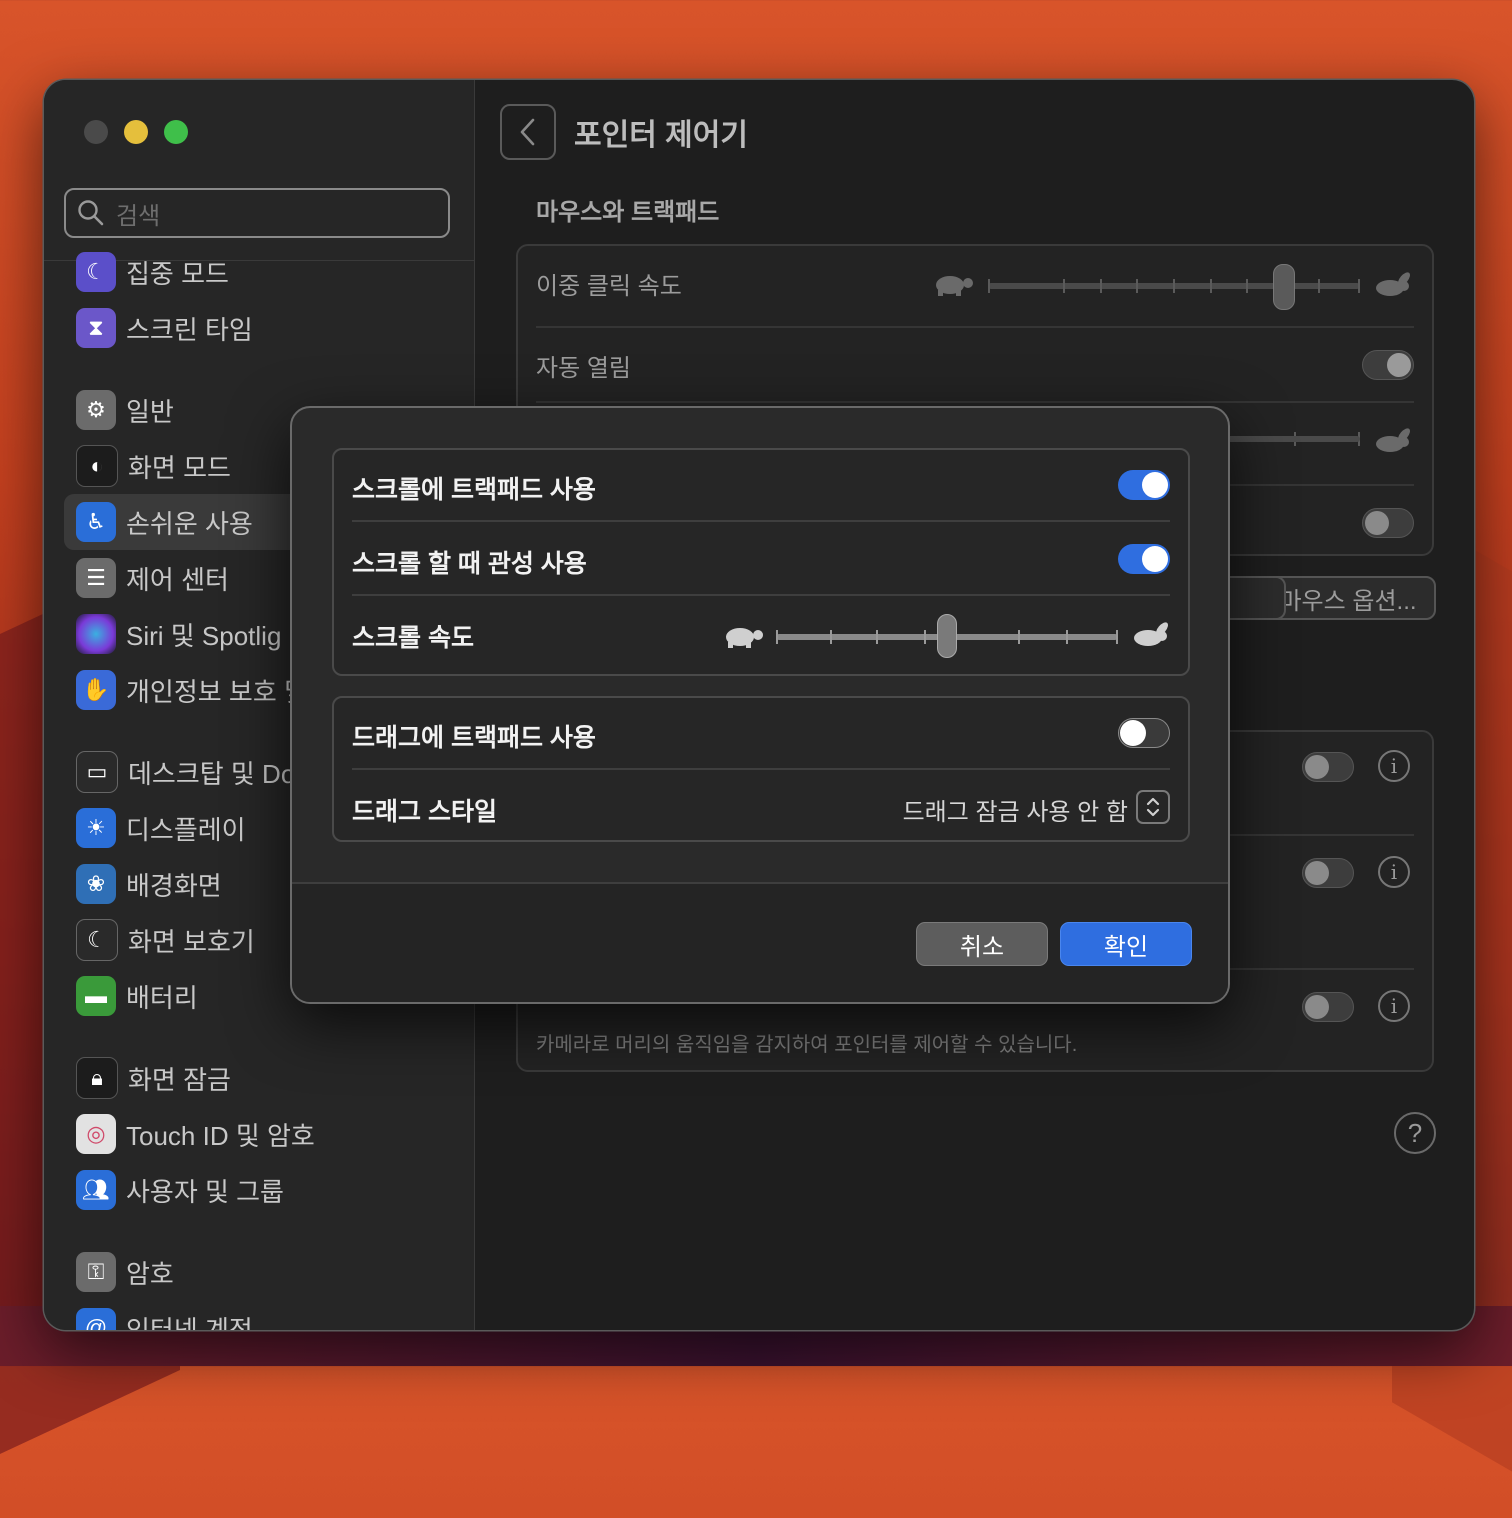 This screenshot has height=1518, width=1512. What do you see at coordinates (257, 213) in the screenshot?
I see `search-input: 검색` at bounding box center [257, 213].